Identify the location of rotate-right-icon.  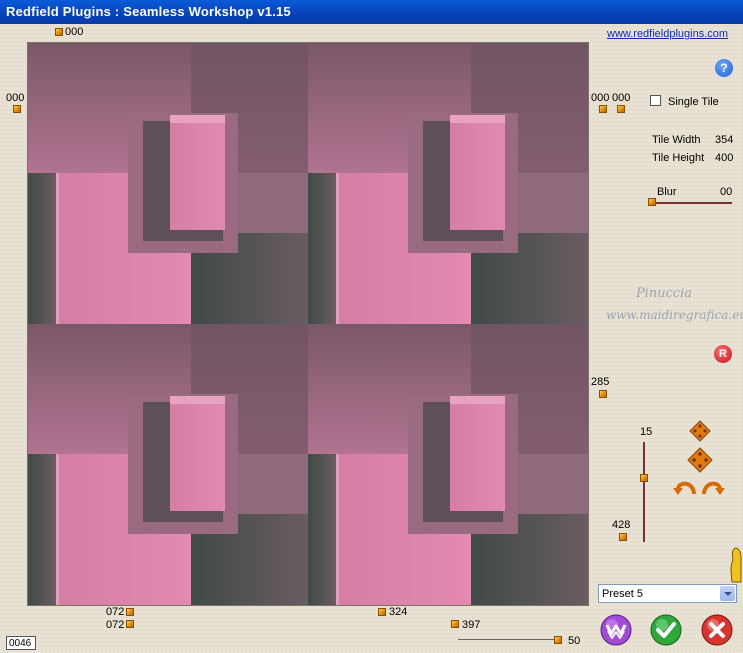
(713, 486).